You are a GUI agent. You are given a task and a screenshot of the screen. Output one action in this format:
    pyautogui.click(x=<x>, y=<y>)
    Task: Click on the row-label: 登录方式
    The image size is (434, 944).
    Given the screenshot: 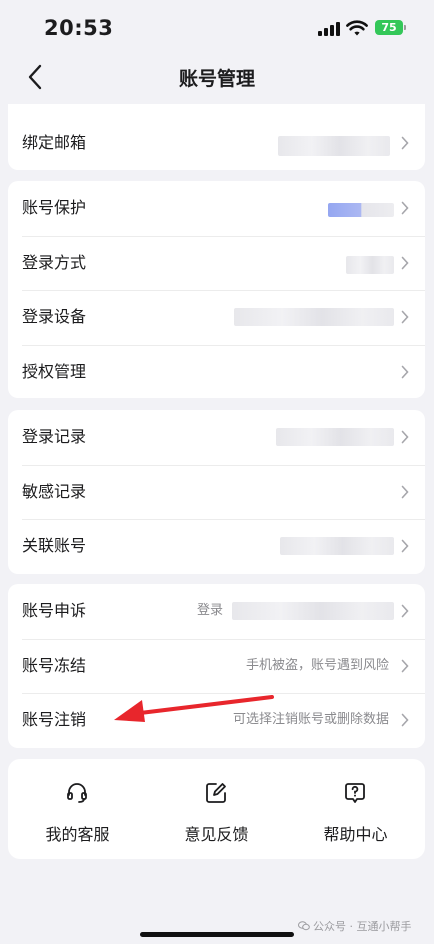 What is the action you would take?
    pyautogui.click(x=54, y=262)
    